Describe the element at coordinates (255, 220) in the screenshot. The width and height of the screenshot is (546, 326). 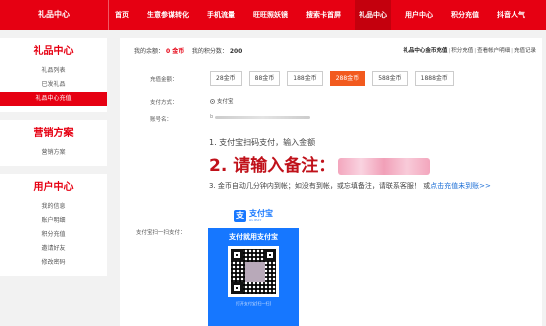
I see `alipay-en-name: ALIPAY` at that location.